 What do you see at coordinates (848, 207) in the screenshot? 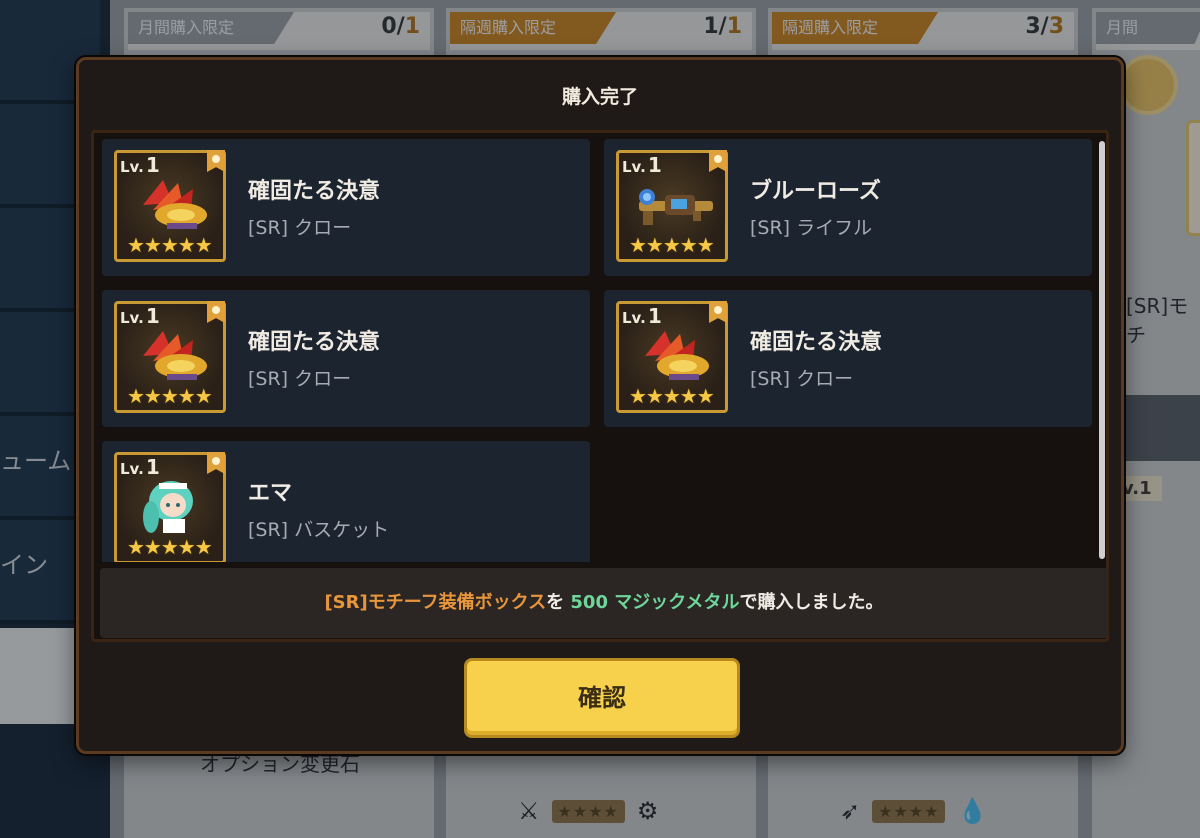
I see `list-item: Lv. 1 ★★★★★ ブルーローズ [SR] ライフル` at bounding box center [848, 207].